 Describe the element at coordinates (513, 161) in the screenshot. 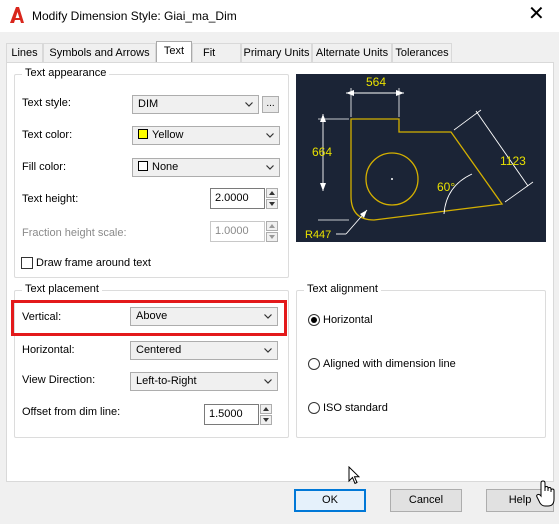

I see `dim-right-text: 1123` at that location.